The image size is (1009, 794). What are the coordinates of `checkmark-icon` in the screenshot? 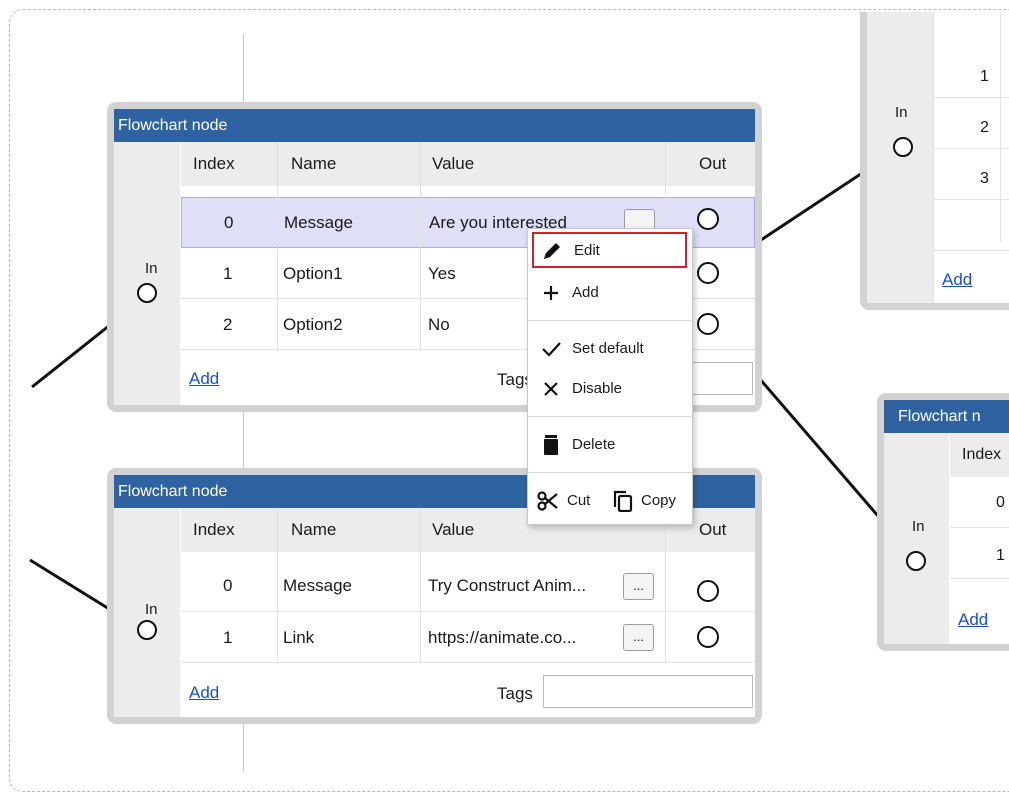 It's located at (551, 349).